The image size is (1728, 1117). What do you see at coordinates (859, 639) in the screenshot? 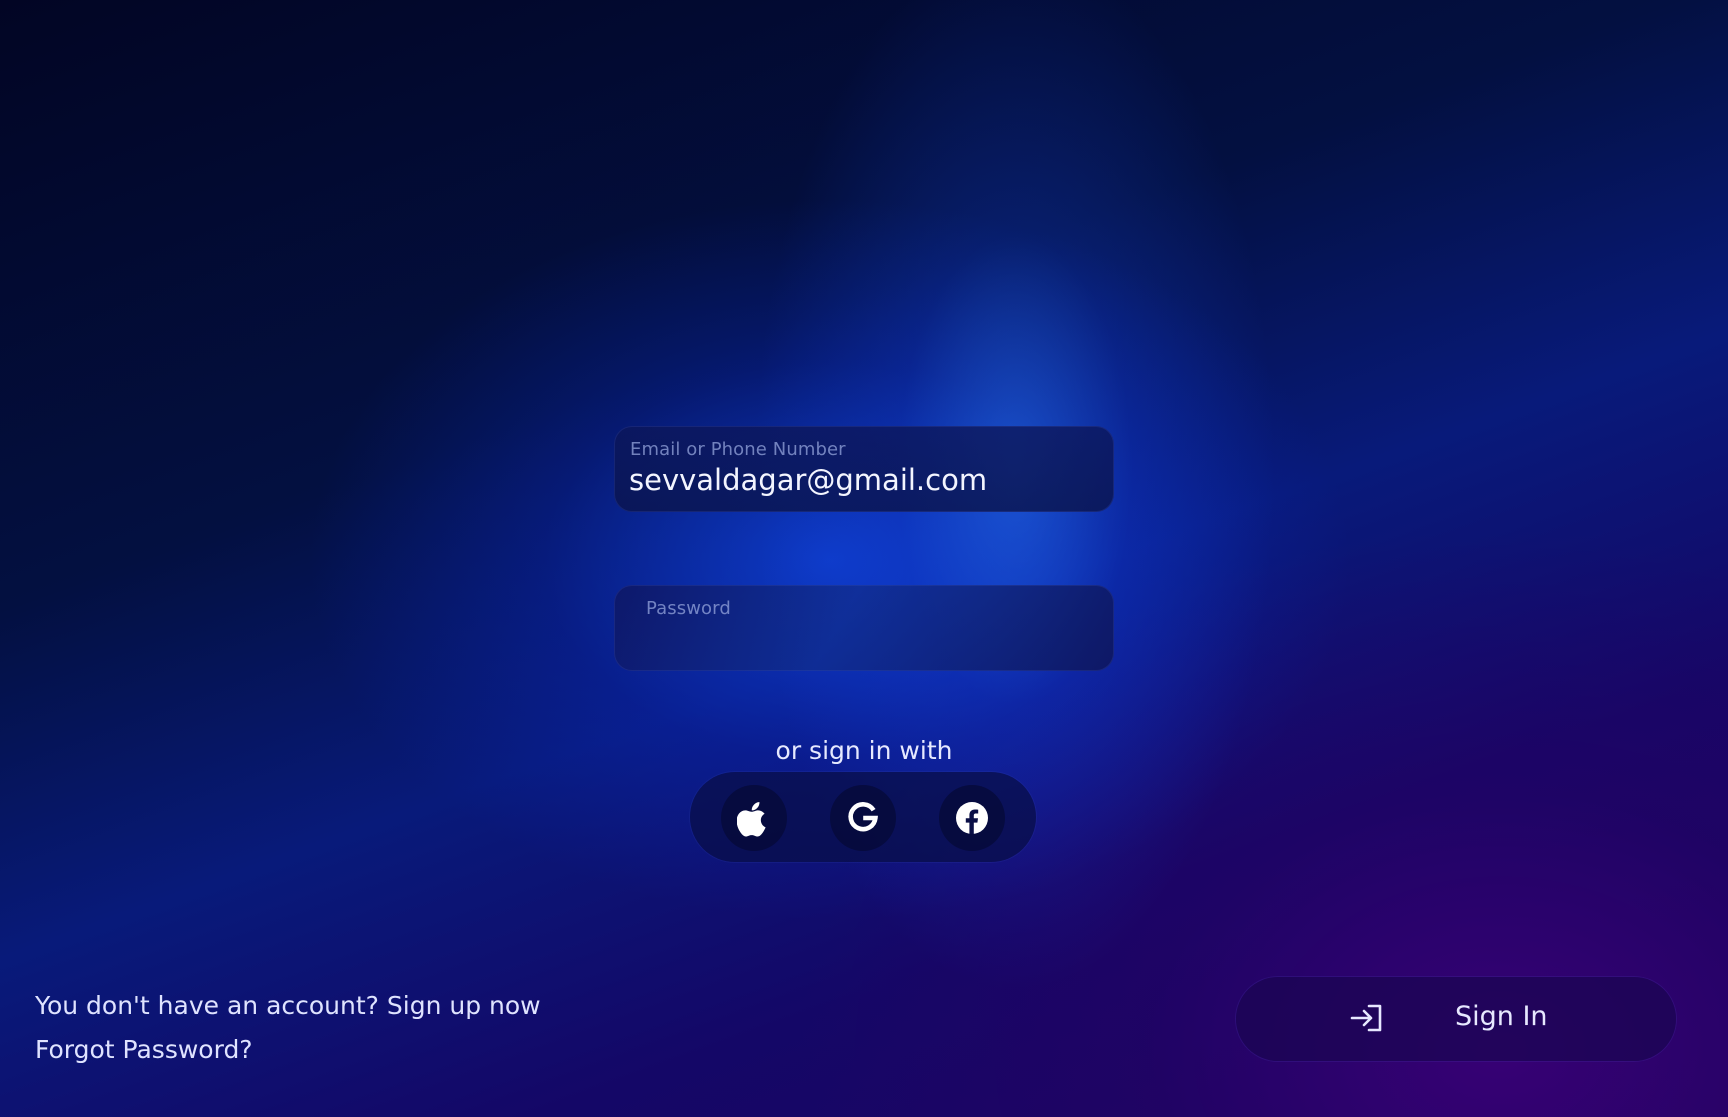
I see `password-input` at bounding box center [859, 639].